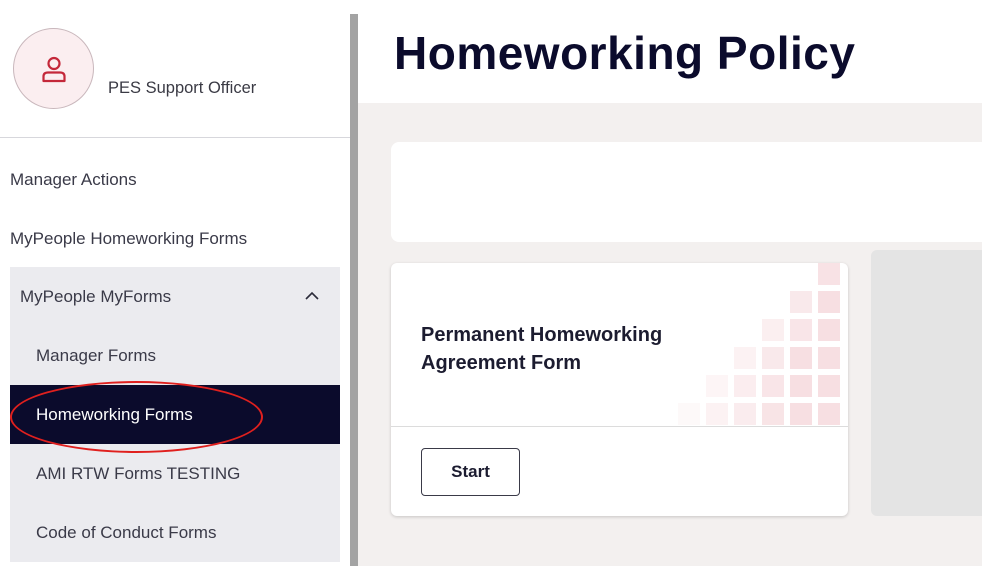 The height and width of the screenshot is (566, 982). Describe the element at coordinates (175, 296) in the screenshot. I see `sidebar-group-mypeople-myforms: MyPeople MyForms` at that location.